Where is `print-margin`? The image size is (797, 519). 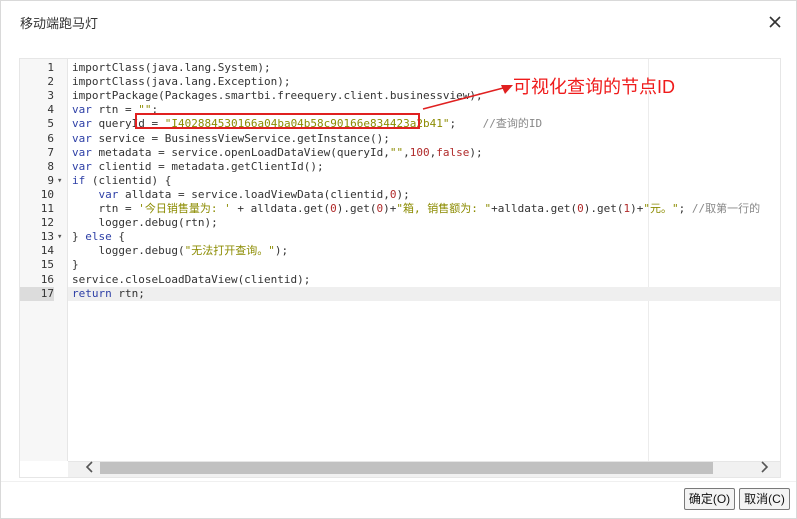 print-margin is located at coordinates (648, 260).